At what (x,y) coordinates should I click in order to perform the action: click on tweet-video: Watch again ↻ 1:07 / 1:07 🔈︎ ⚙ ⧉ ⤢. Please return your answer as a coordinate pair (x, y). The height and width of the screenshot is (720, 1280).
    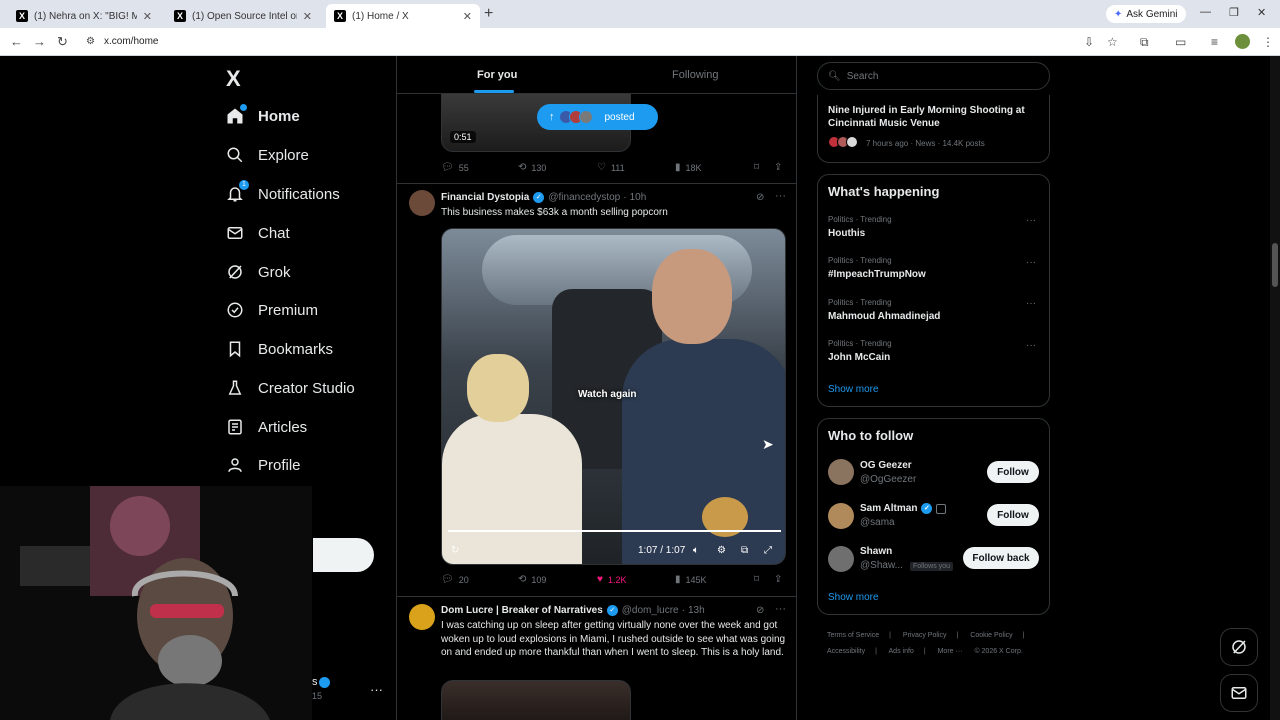
    Looking at the image, I should click on (613, 396).